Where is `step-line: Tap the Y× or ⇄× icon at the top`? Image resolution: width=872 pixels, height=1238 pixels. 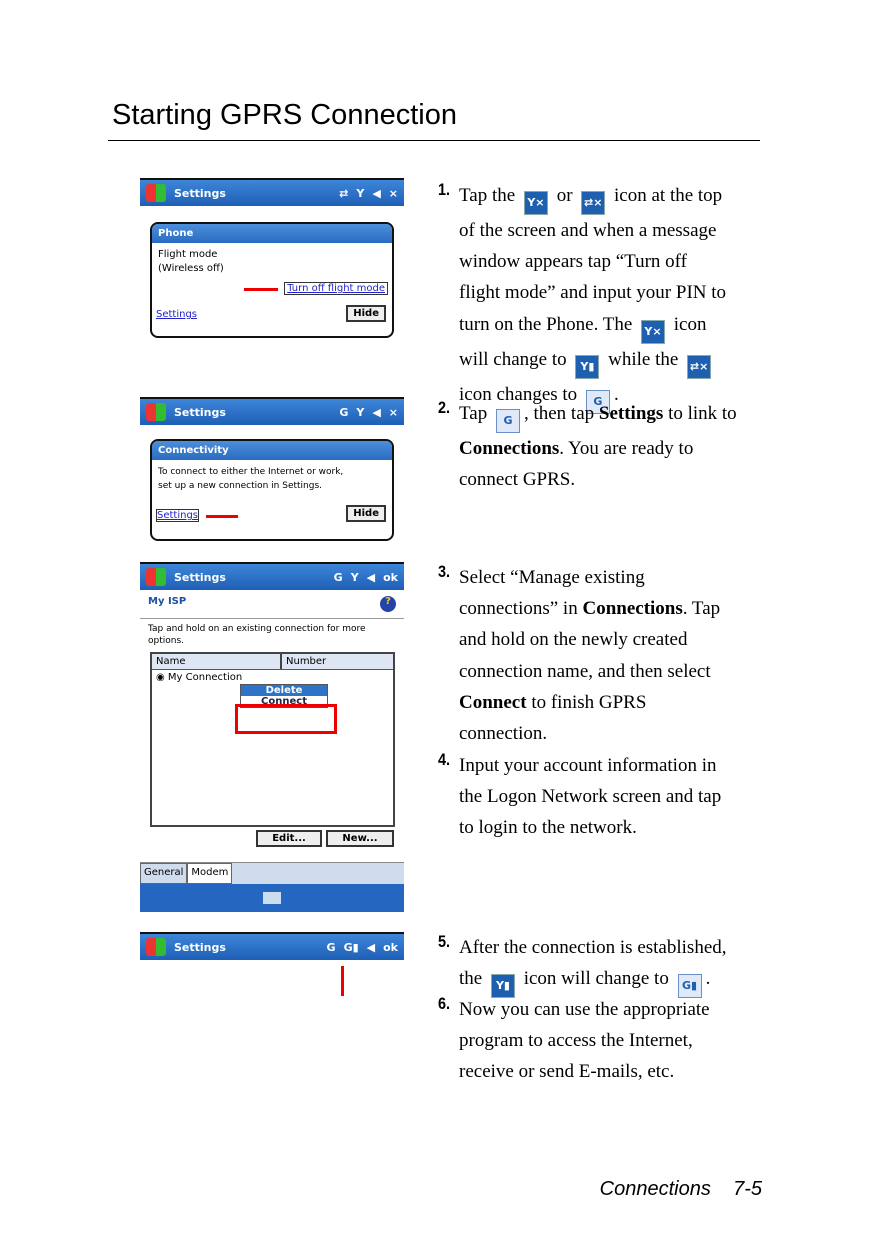
step-line: Tap the Y× or ⇄× icon at the top is located at coordinates (613, 197).